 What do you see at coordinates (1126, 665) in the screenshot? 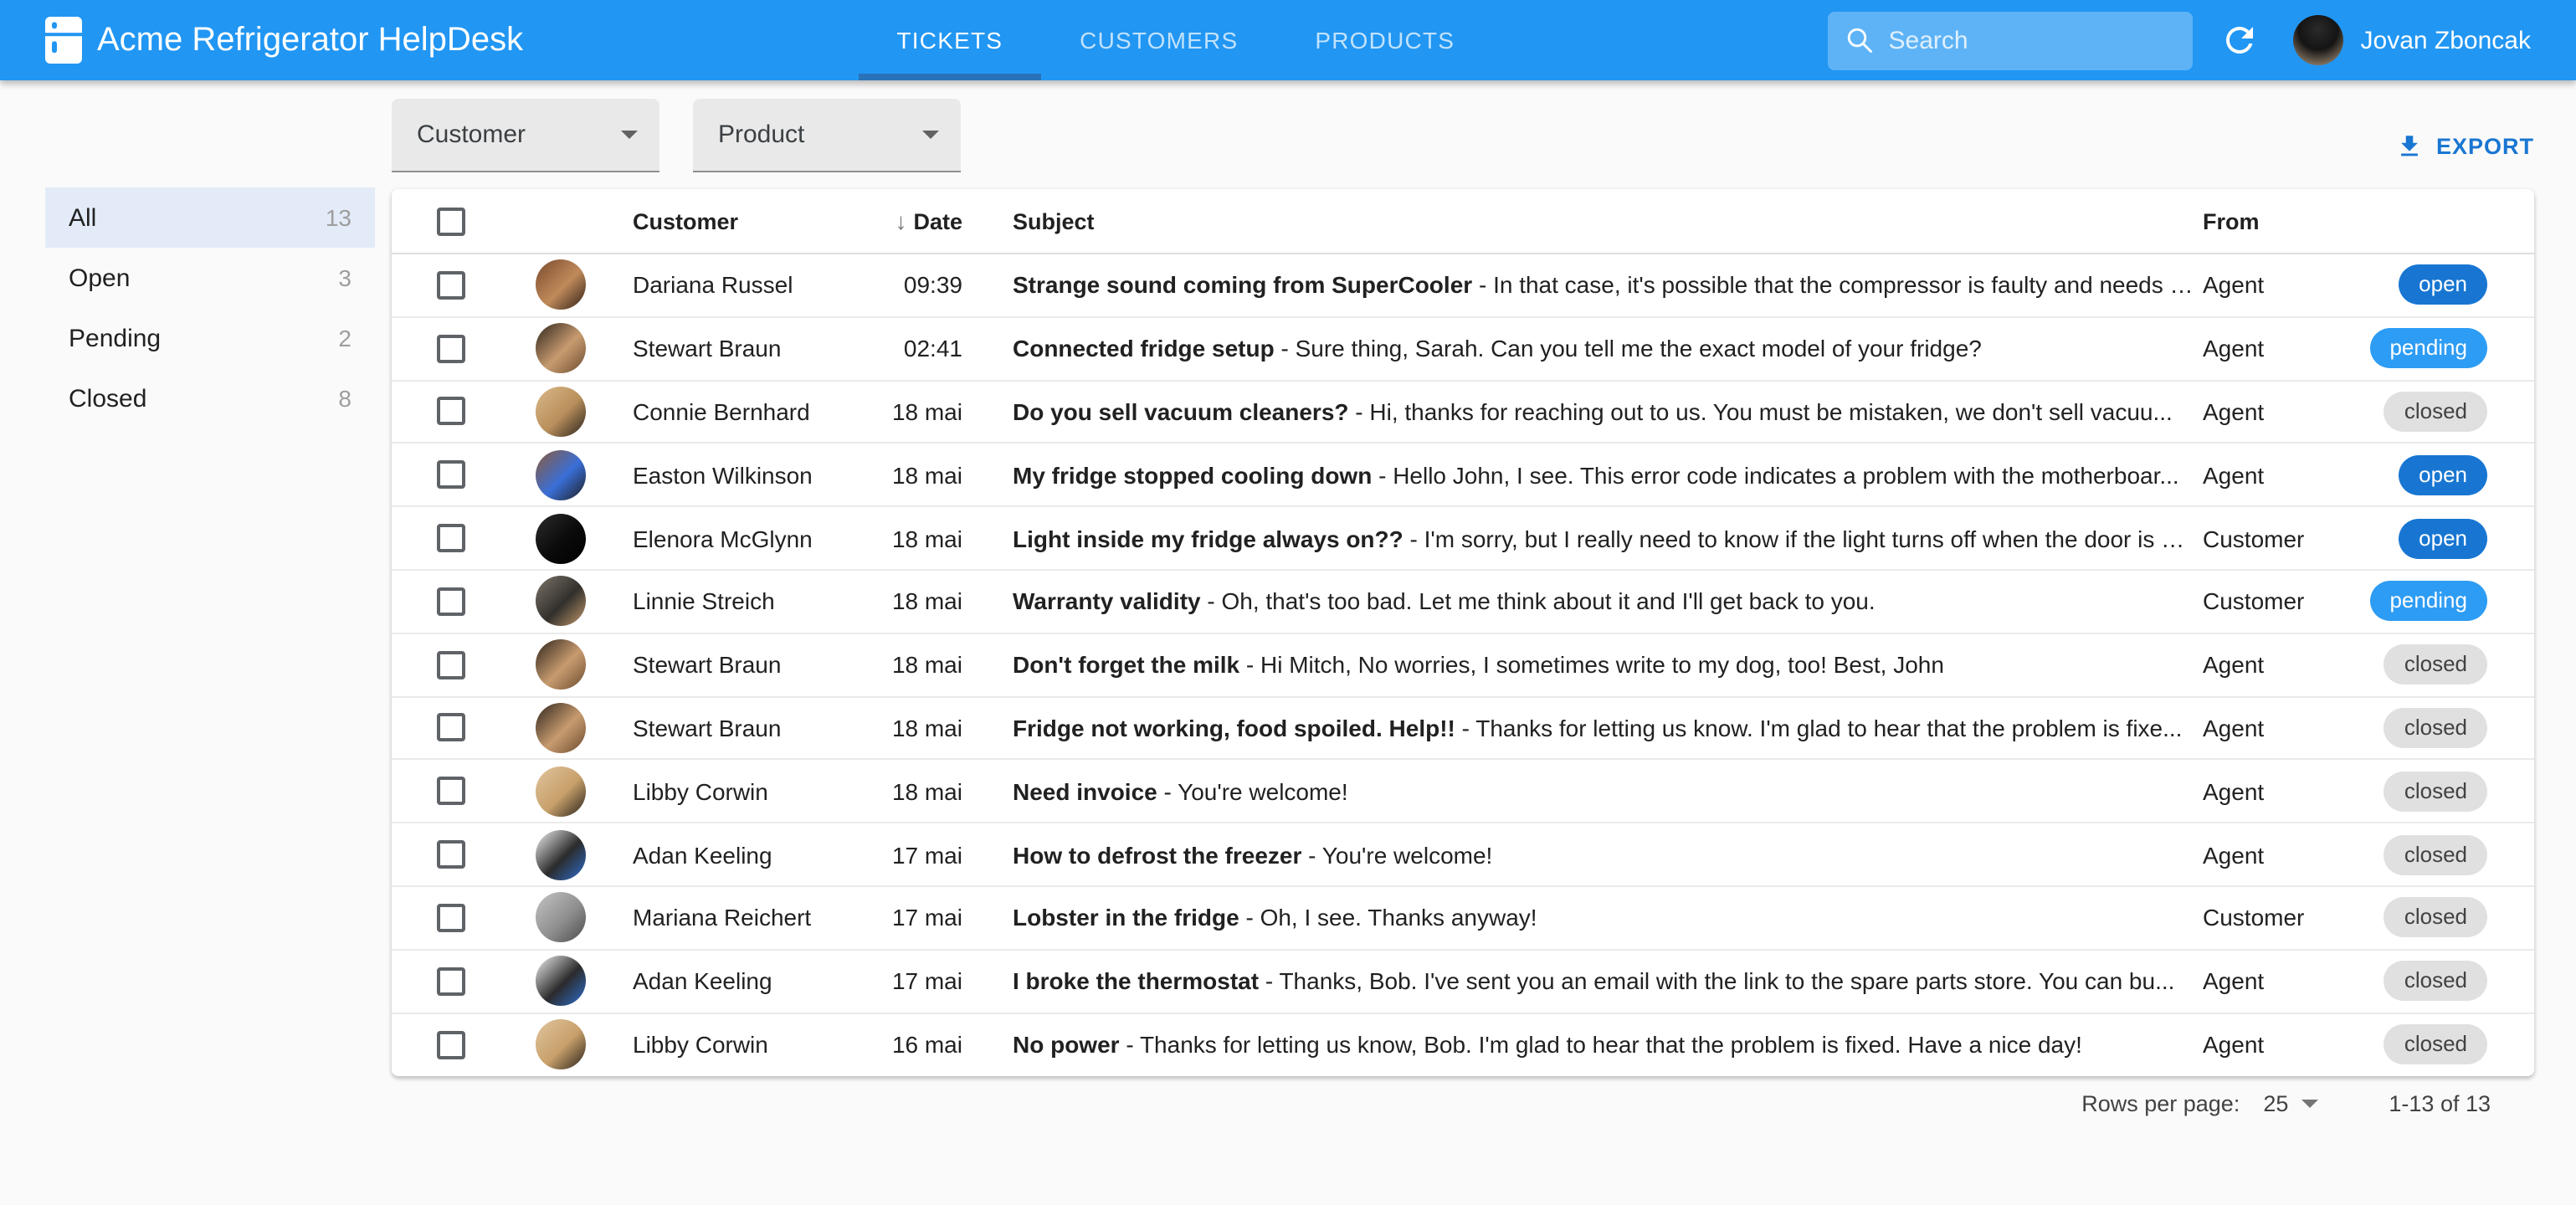
I see `ticket-subject: Don't forget the milk` at bounding box center [1126, 665].